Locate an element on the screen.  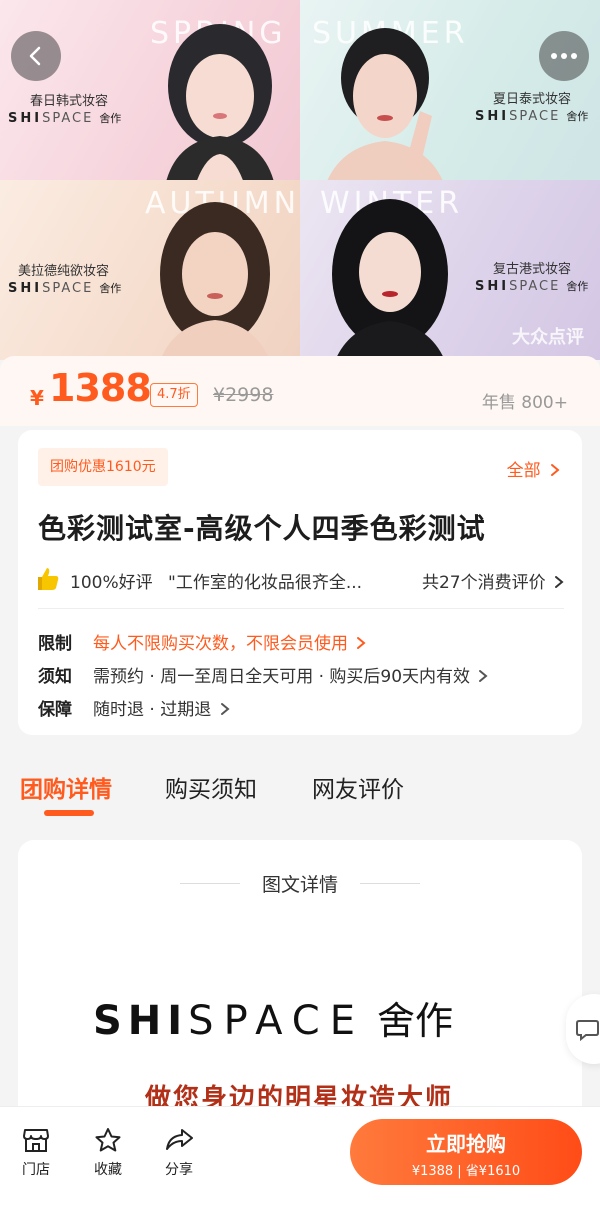
buy-now-button: 立即抢购 ¥1388 | 省¥1610 is located at coordinates (466, 1152).